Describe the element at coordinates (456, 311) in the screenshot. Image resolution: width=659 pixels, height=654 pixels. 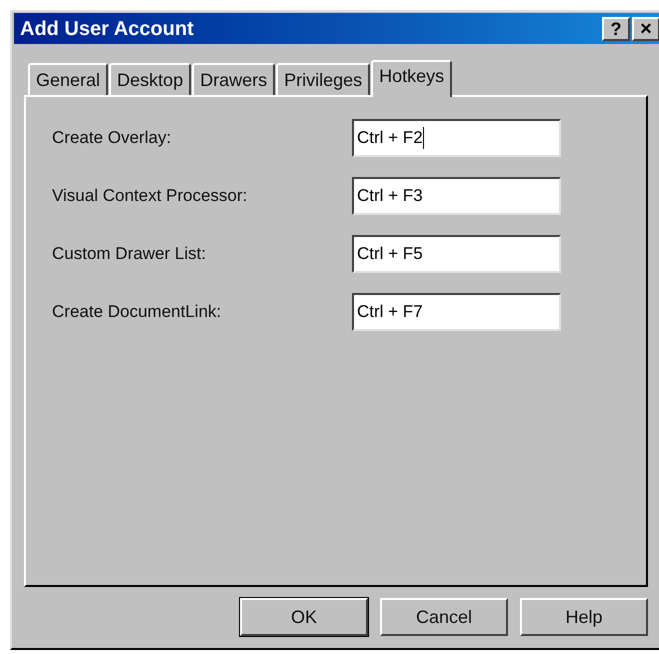
I see `hotkey-field: Ctrl + F7` at that location.